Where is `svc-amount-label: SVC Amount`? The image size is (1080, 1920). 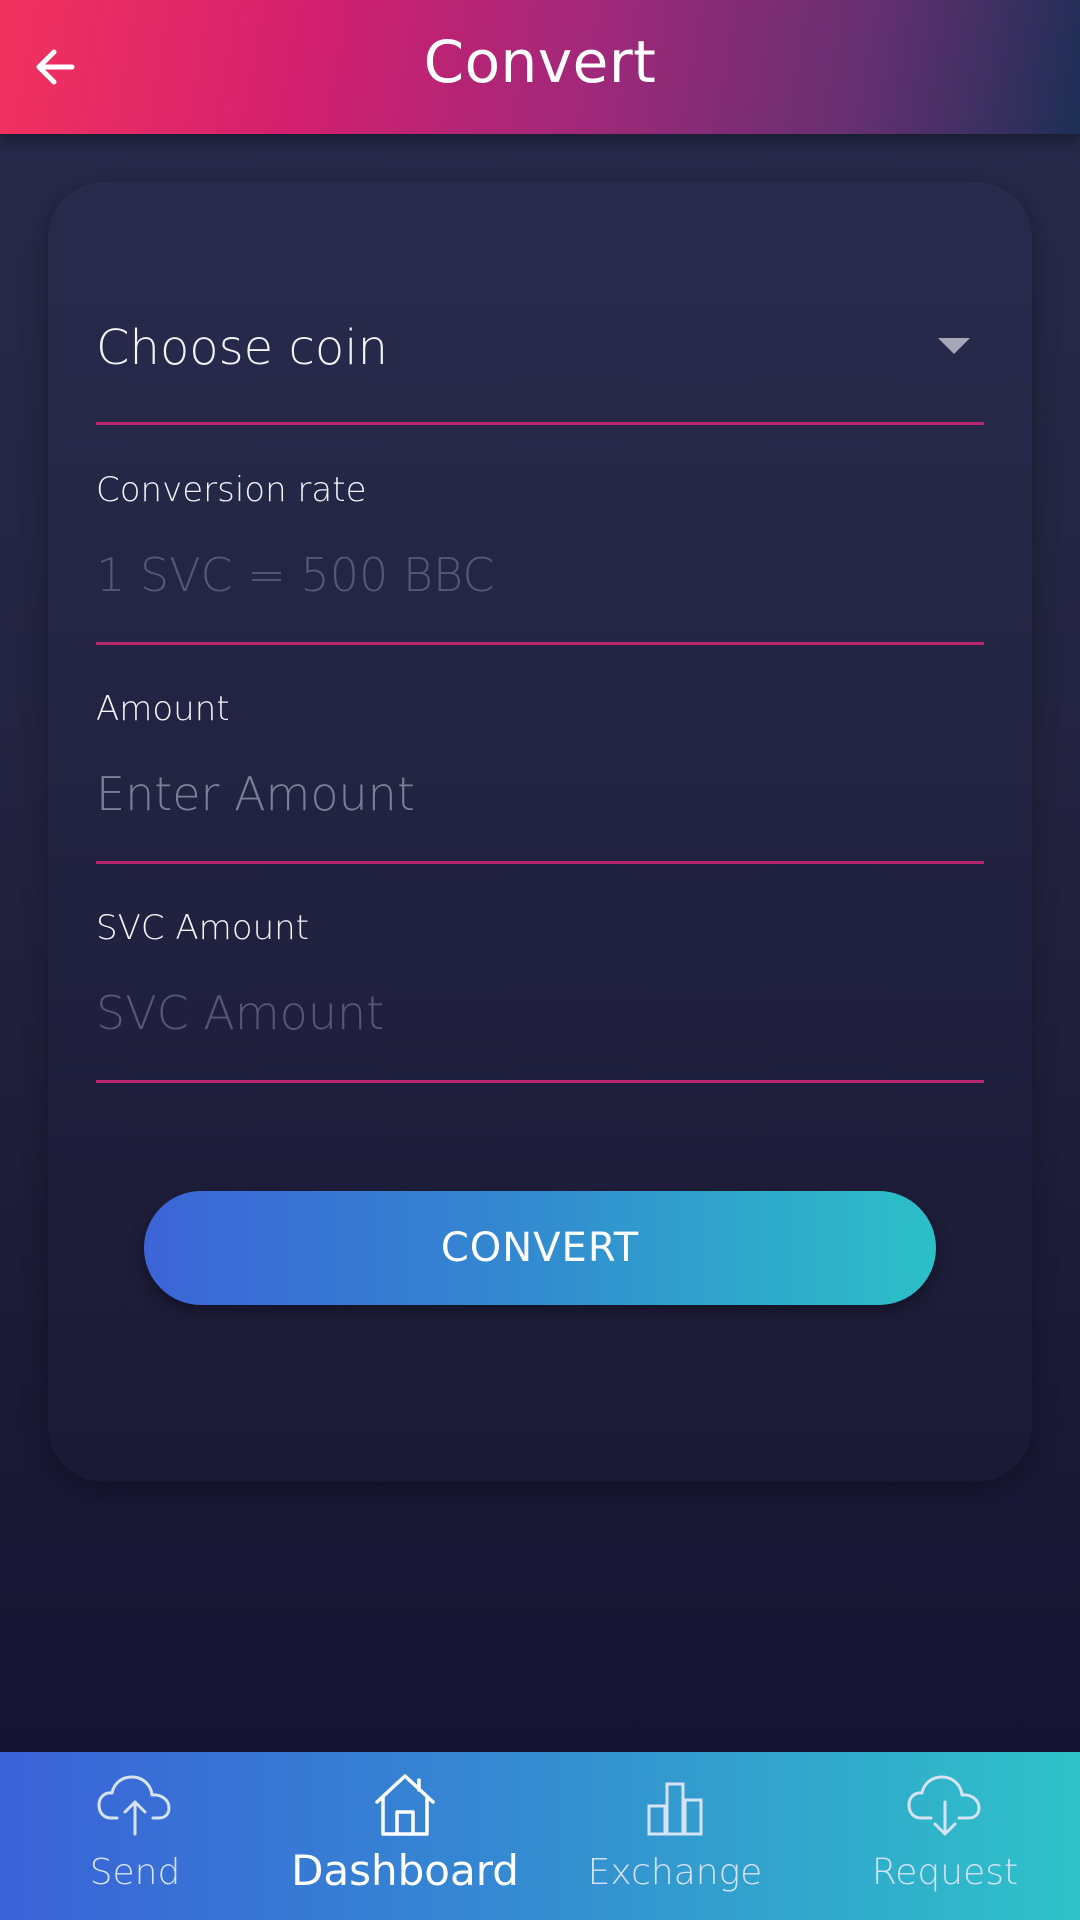 svc-amount-label: SVC Amount is located at coordinates (202, 928).